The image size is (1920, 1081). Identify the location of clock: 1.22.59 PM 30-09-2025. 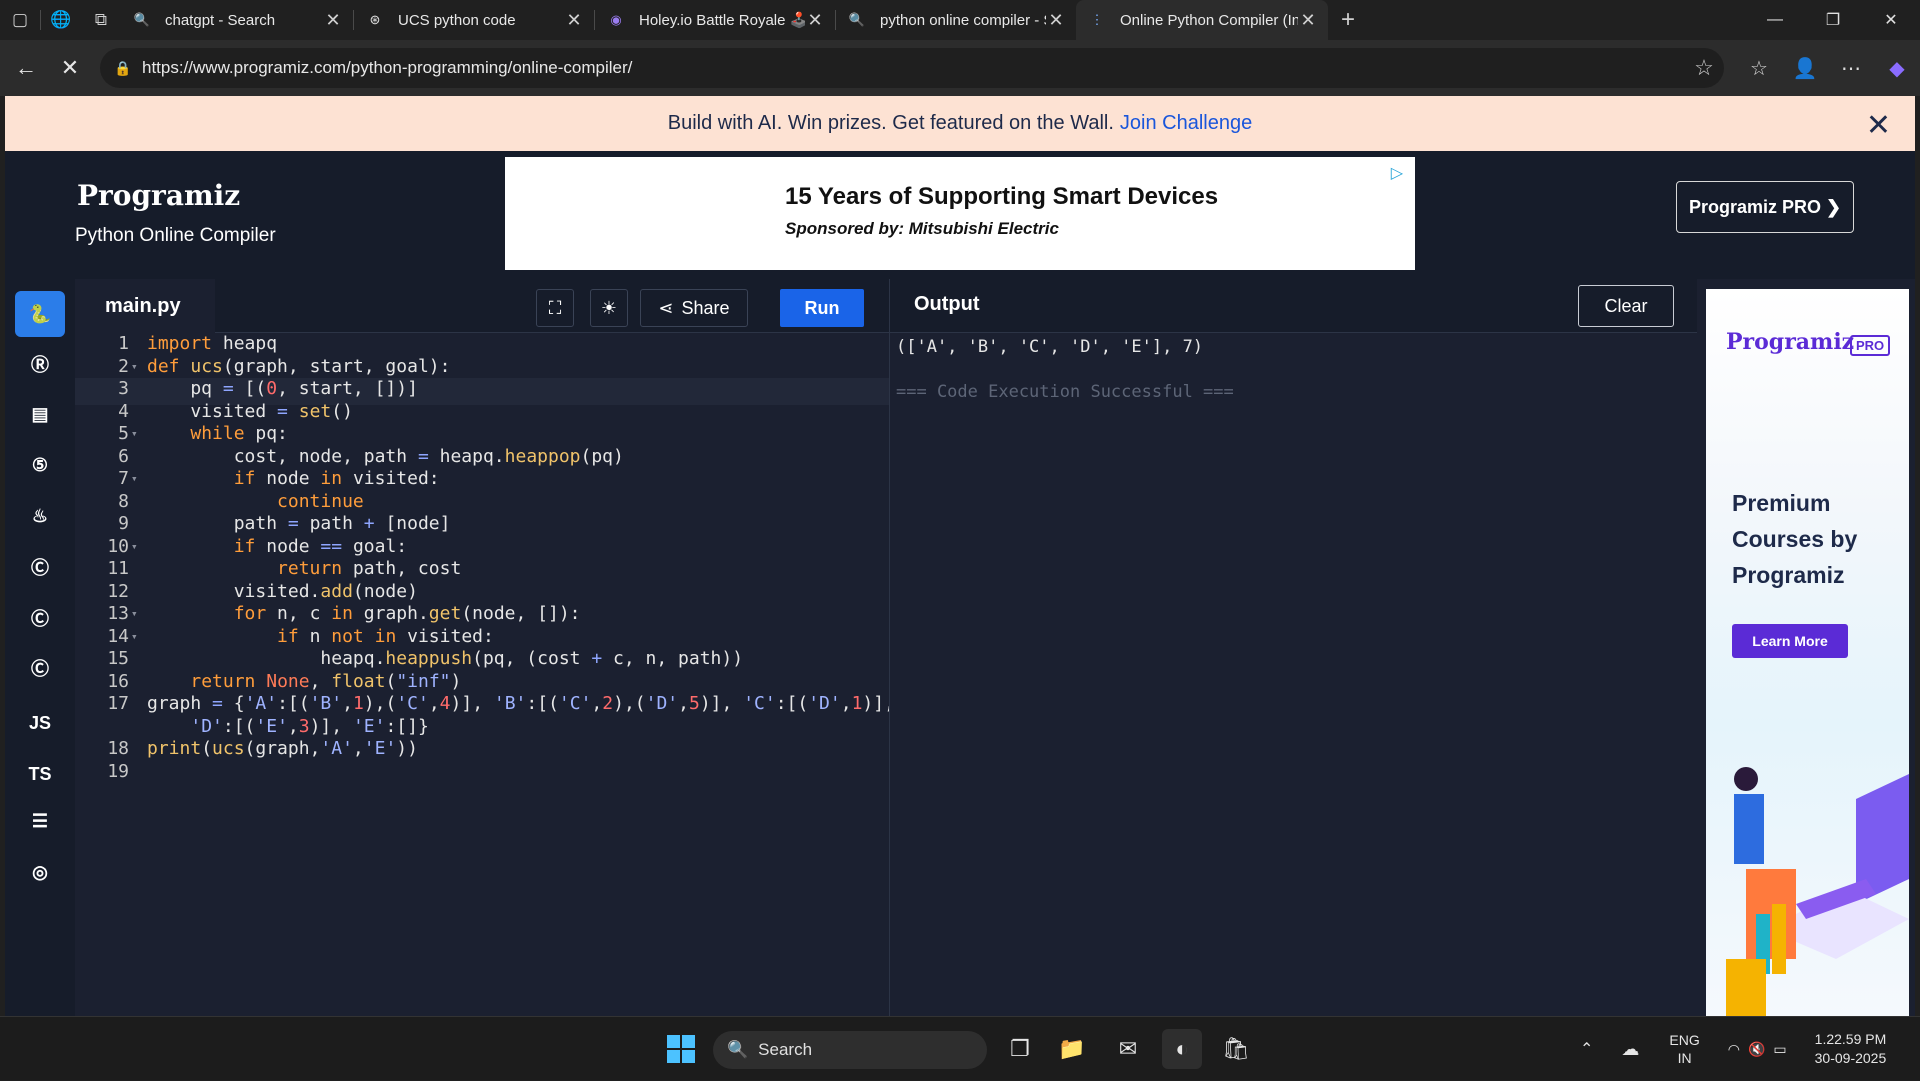
(1851, 1049).